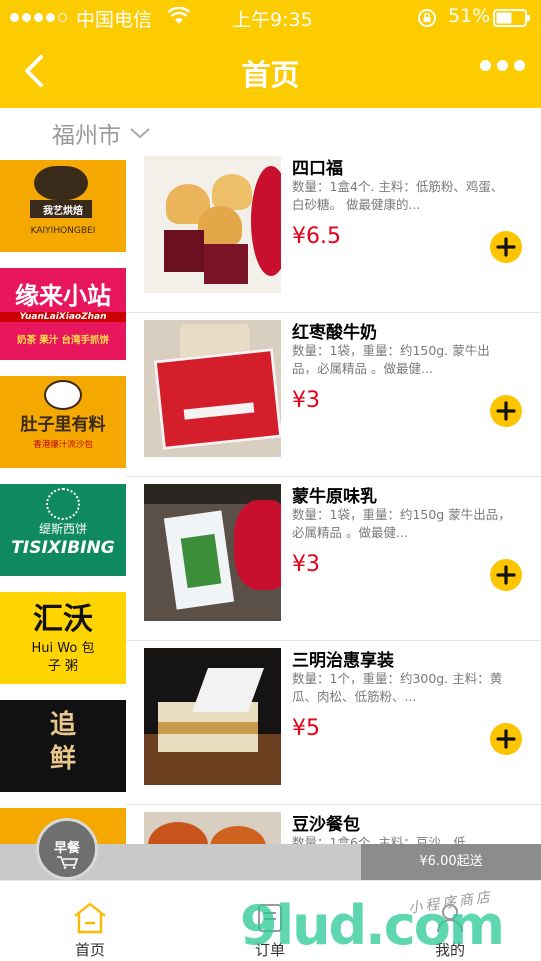  I want to click on product-name: 蒙牛原味乳, so click(334, 497).